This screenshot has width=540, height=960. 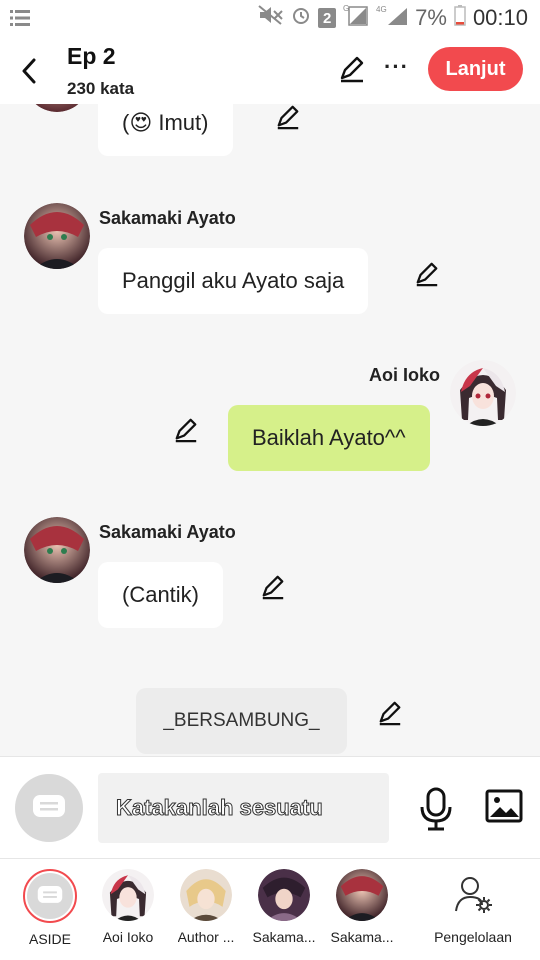 I want to click on aside-toggle-button, so click(x=49, y=808).